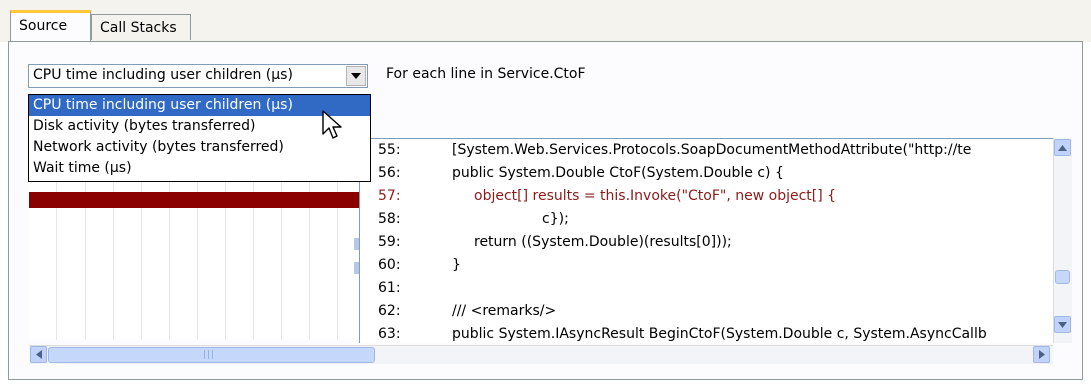 This screenshot has width=1091, height=385. Describe the element at coordinates (486, 74) in the screenshot. I see `source-caption: For each line in Service.CtoF` at that location.